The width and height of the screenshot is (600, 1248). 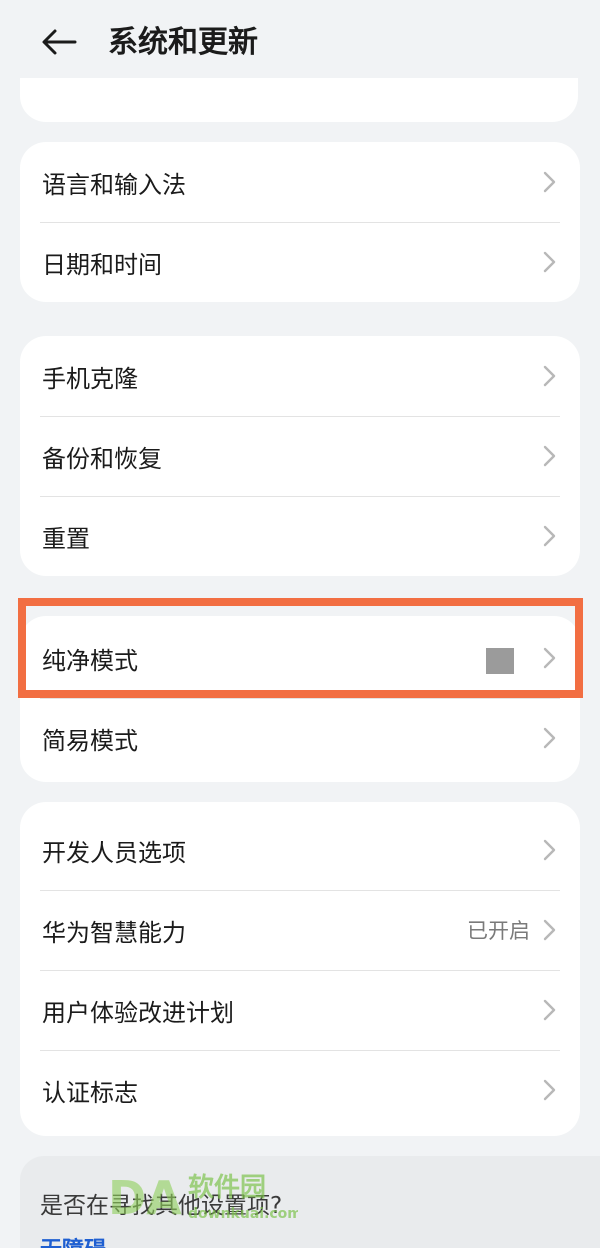 I want to click on settings-group-modes: 纯净模式 简易模式, so click(x=300, y=699).